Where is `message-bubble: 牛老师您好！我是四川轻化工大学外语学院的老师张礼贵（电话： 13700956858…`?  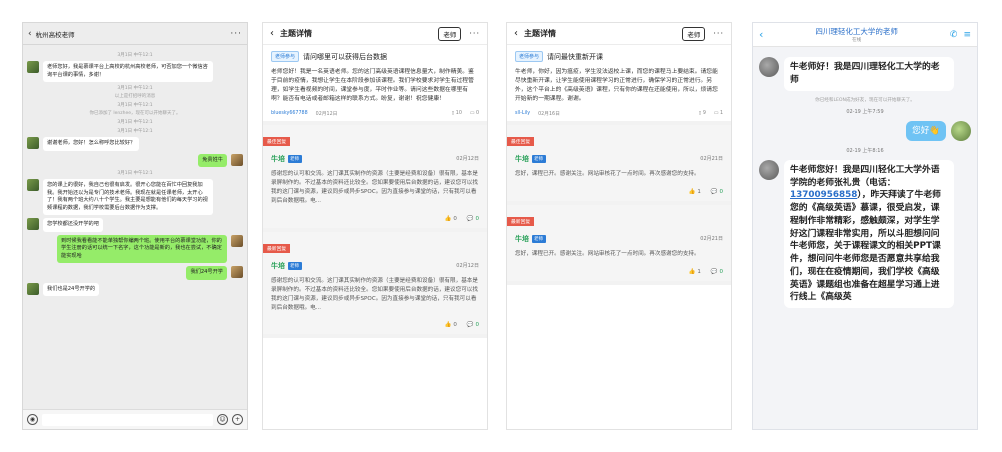
message-bubble: 牛老师您好！我是四川轻化工大学外语学院的老师张礼贵（电话： 13700956858… is located at coordinates (869, 234).